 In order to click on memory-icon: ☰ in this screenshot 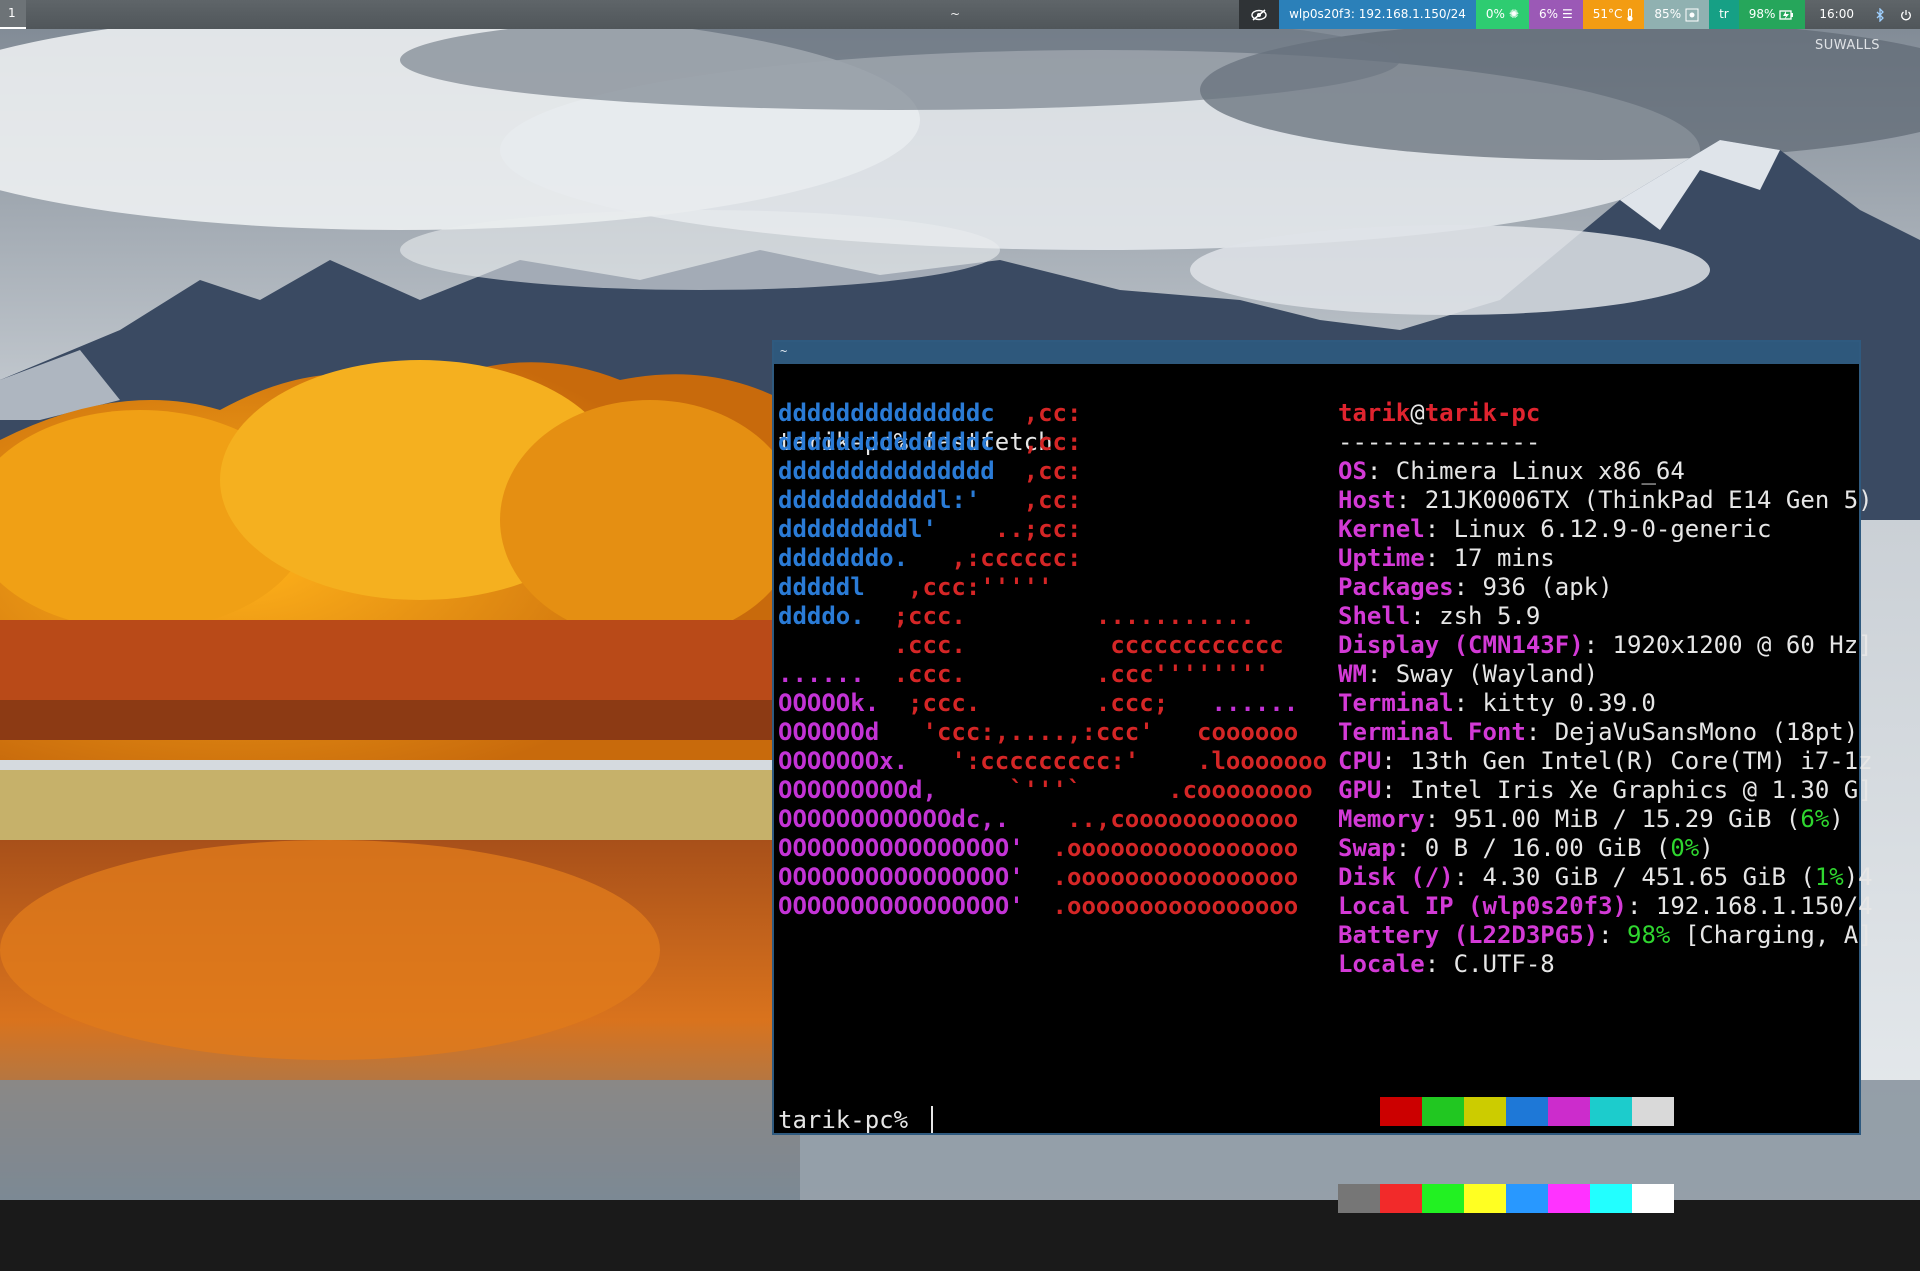, I will do `click(1567, 14)`.